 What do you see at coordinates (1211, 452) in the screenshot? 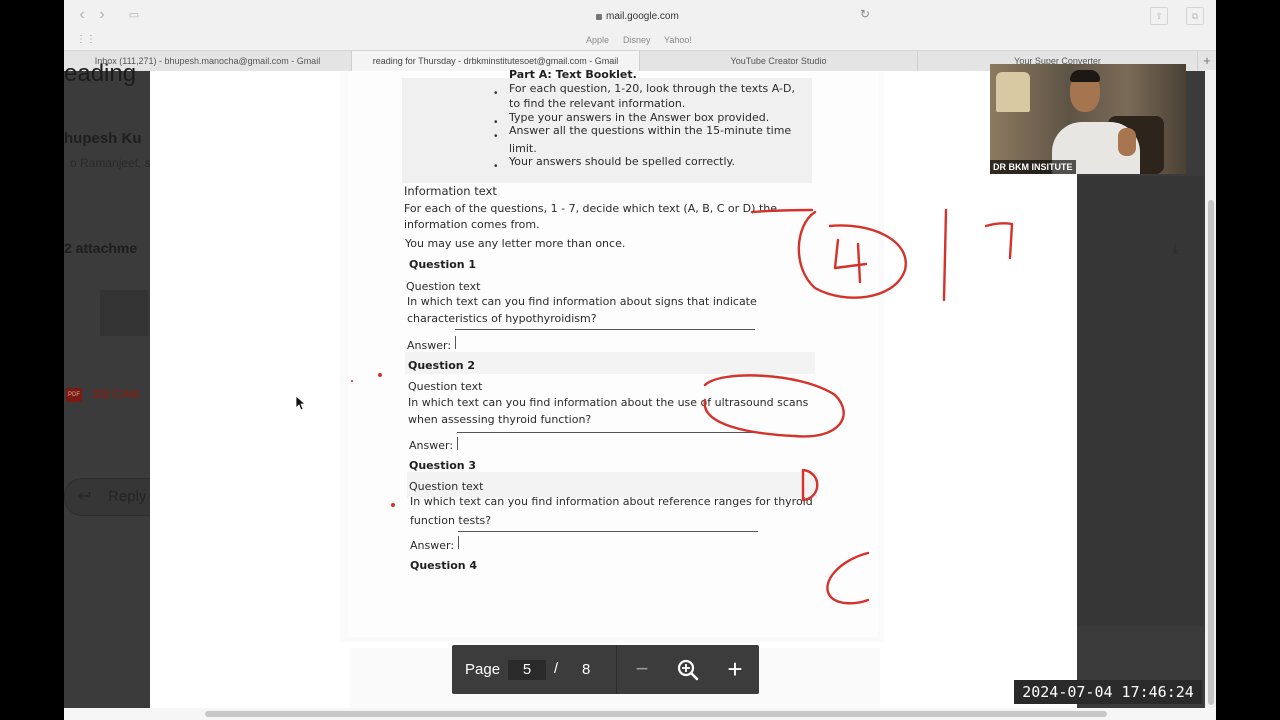
I see `vertical-scroll-thumb` at bounding box center [1211, 452].